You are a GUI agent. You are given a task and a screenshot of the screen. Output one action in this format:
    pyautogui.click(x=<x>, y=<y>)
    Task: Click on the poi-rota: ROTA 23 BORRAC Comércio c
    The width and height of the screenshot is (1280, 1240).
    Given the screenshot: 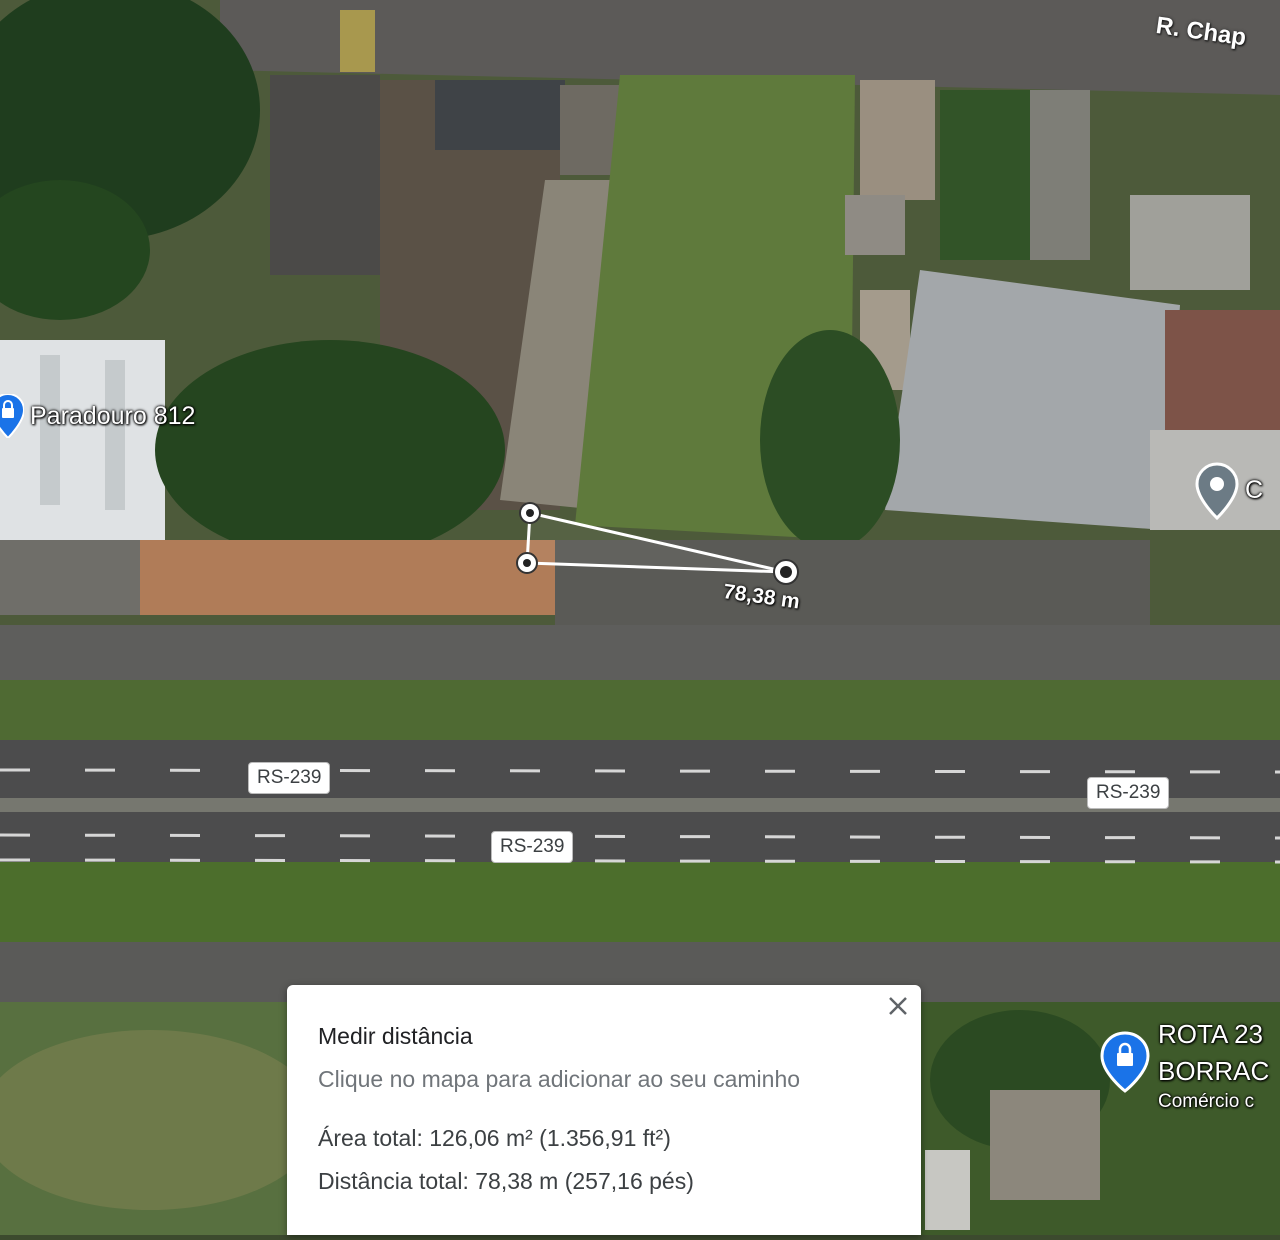 What is the action you would take?
    pyautogui.click(x=1183, y=1065)
    